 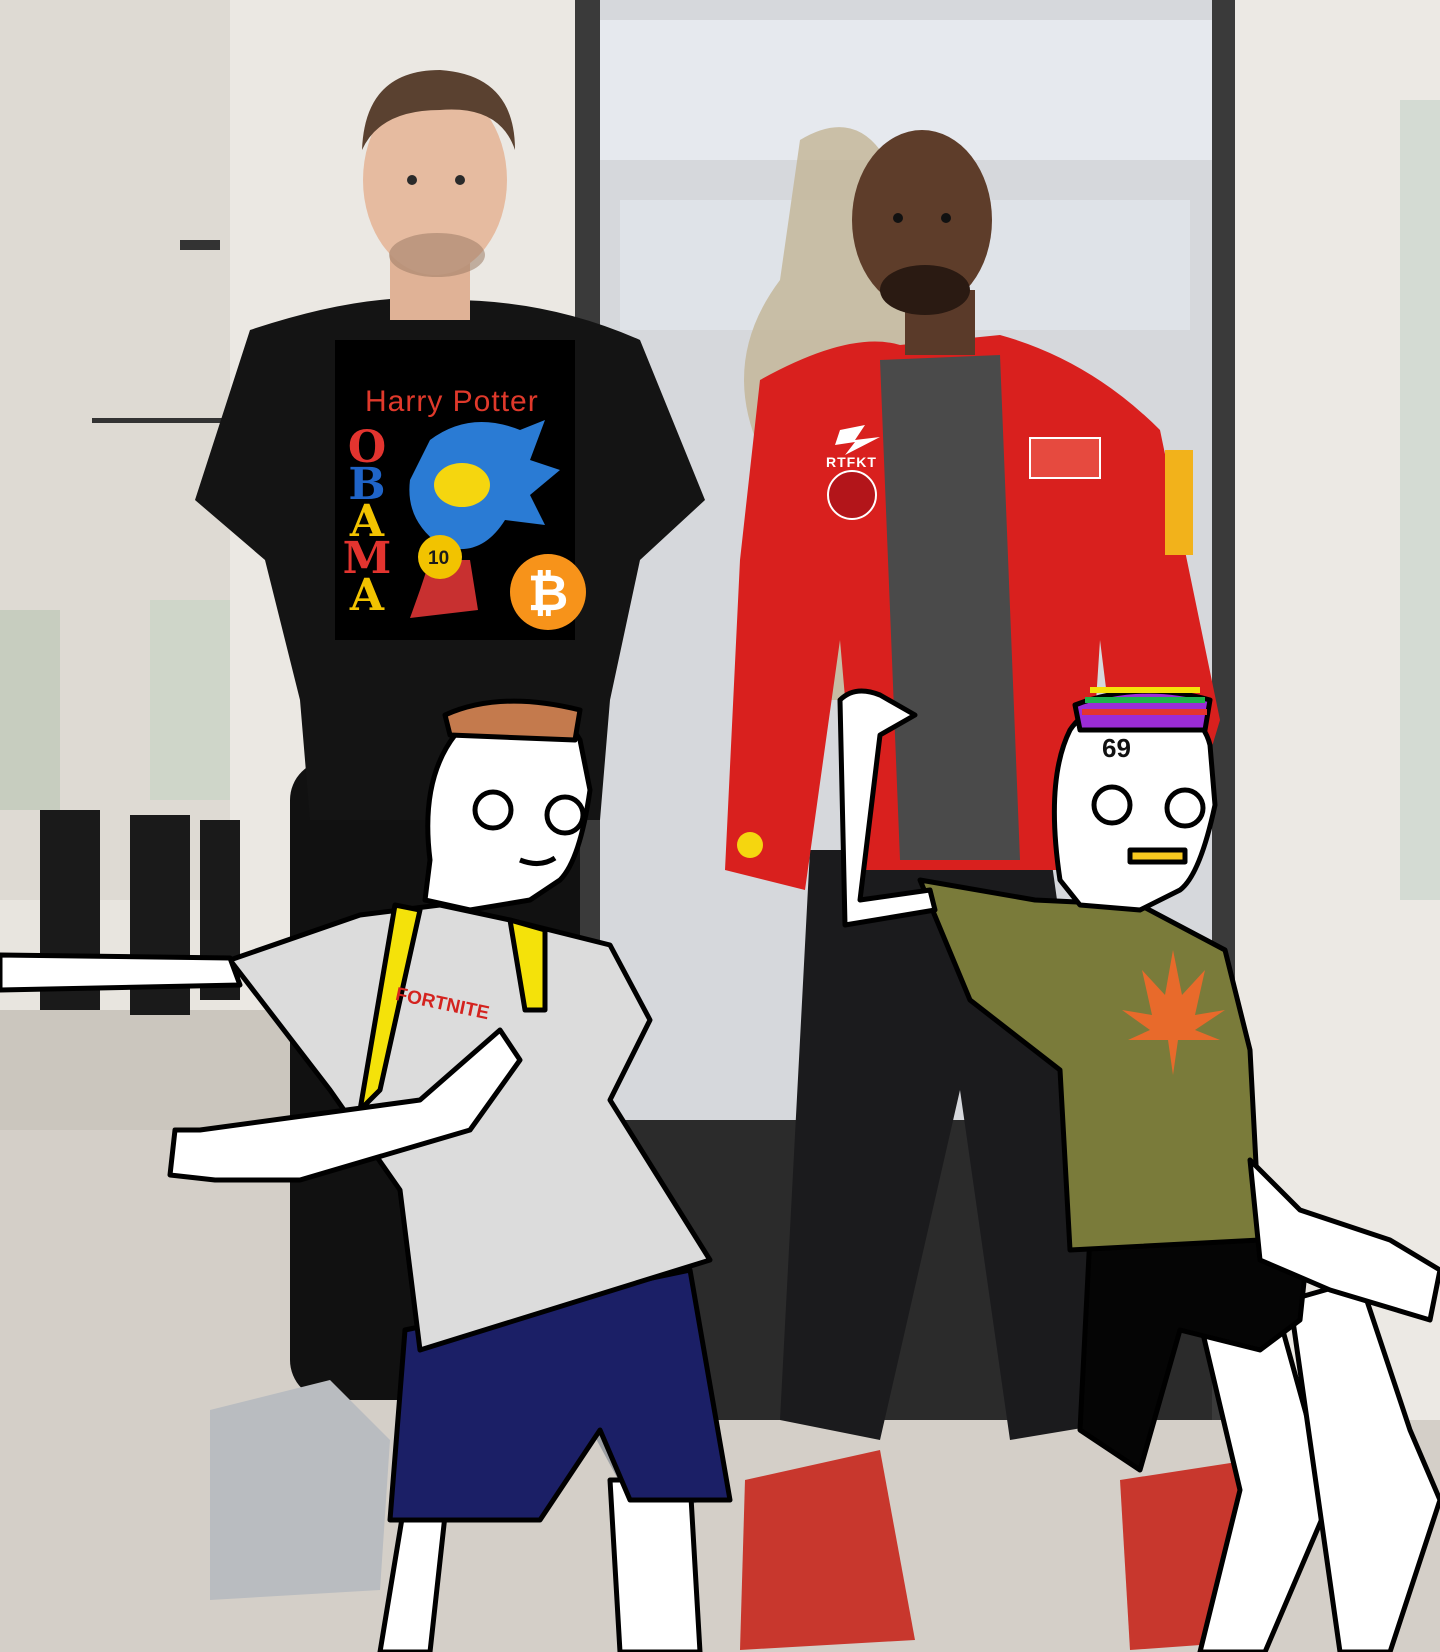 I want to click on shirt-vertical-letters: OBAMA, so click(x=367, y=521).